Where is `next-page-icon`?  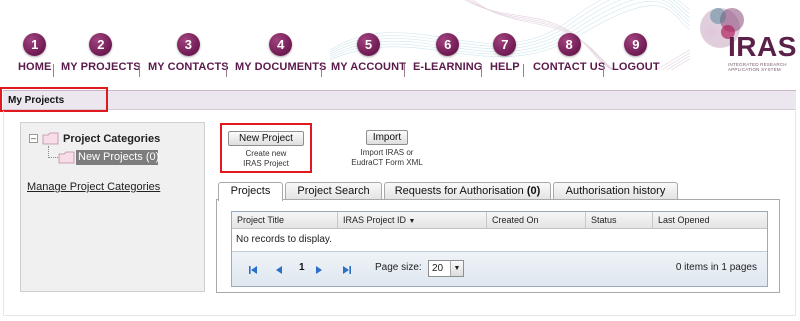 next-page-icon is located at coordinates (319, 270).